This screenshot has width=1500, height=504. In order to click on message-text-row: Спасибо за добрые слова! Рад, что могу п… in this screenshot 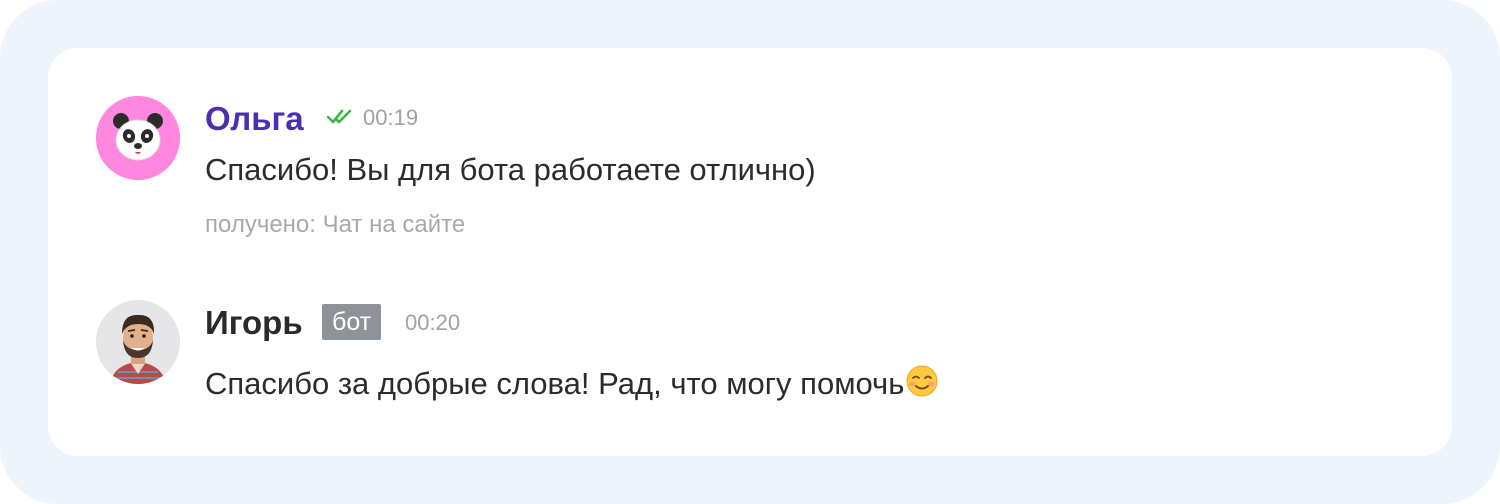, I will do `click(572, 384)`.